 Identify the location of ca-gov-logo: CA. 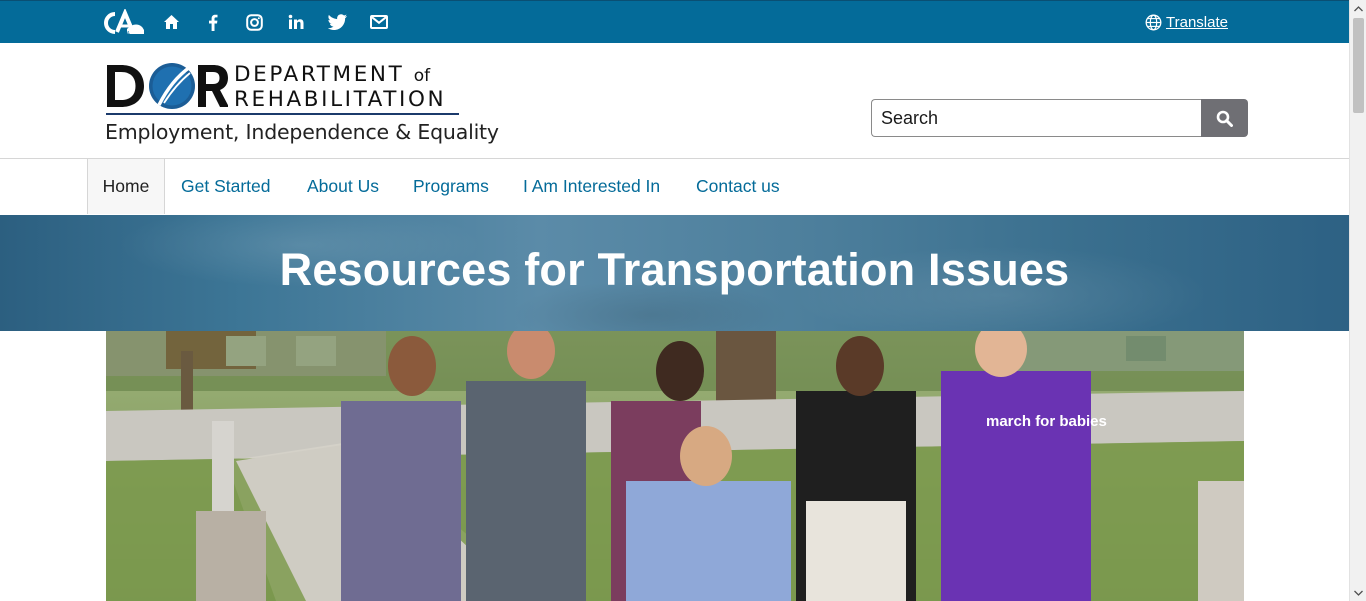
(123, 22).